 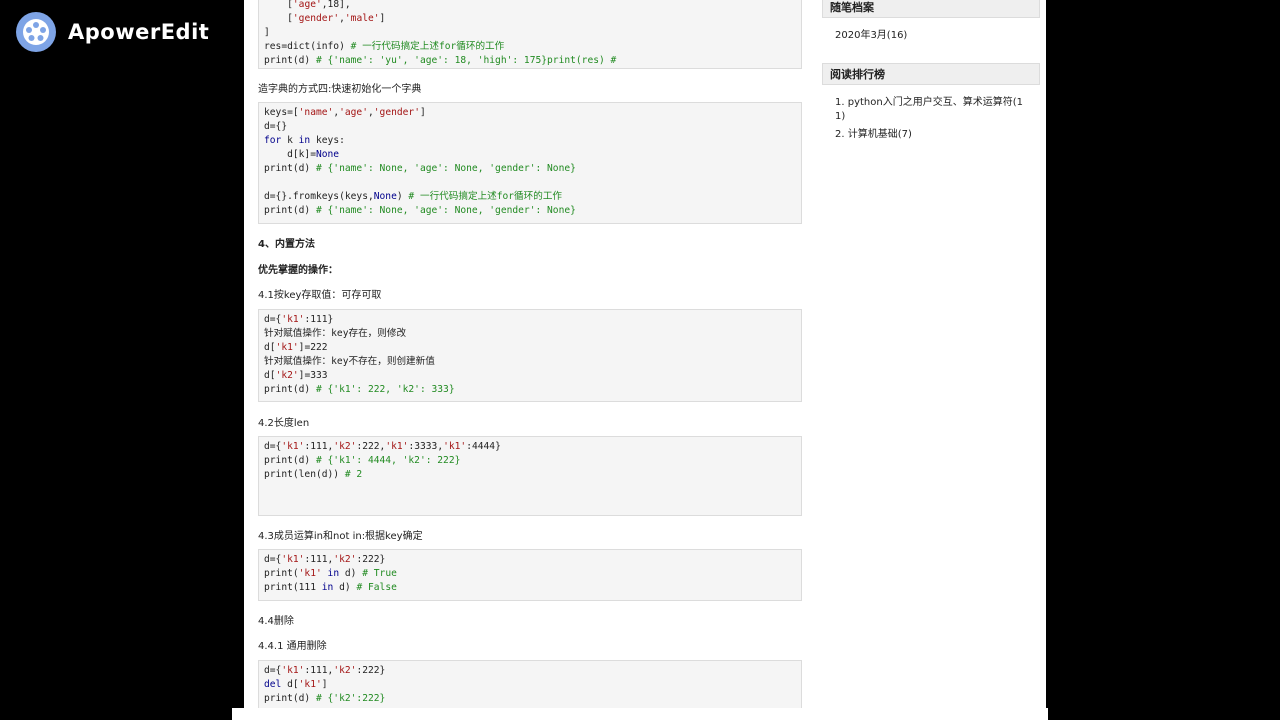 What do you see at coordinates (871, 36) in the screenshot?
I see `archive-link-2020-03: 2020年3月(16)` at bounding box center [871, 36].